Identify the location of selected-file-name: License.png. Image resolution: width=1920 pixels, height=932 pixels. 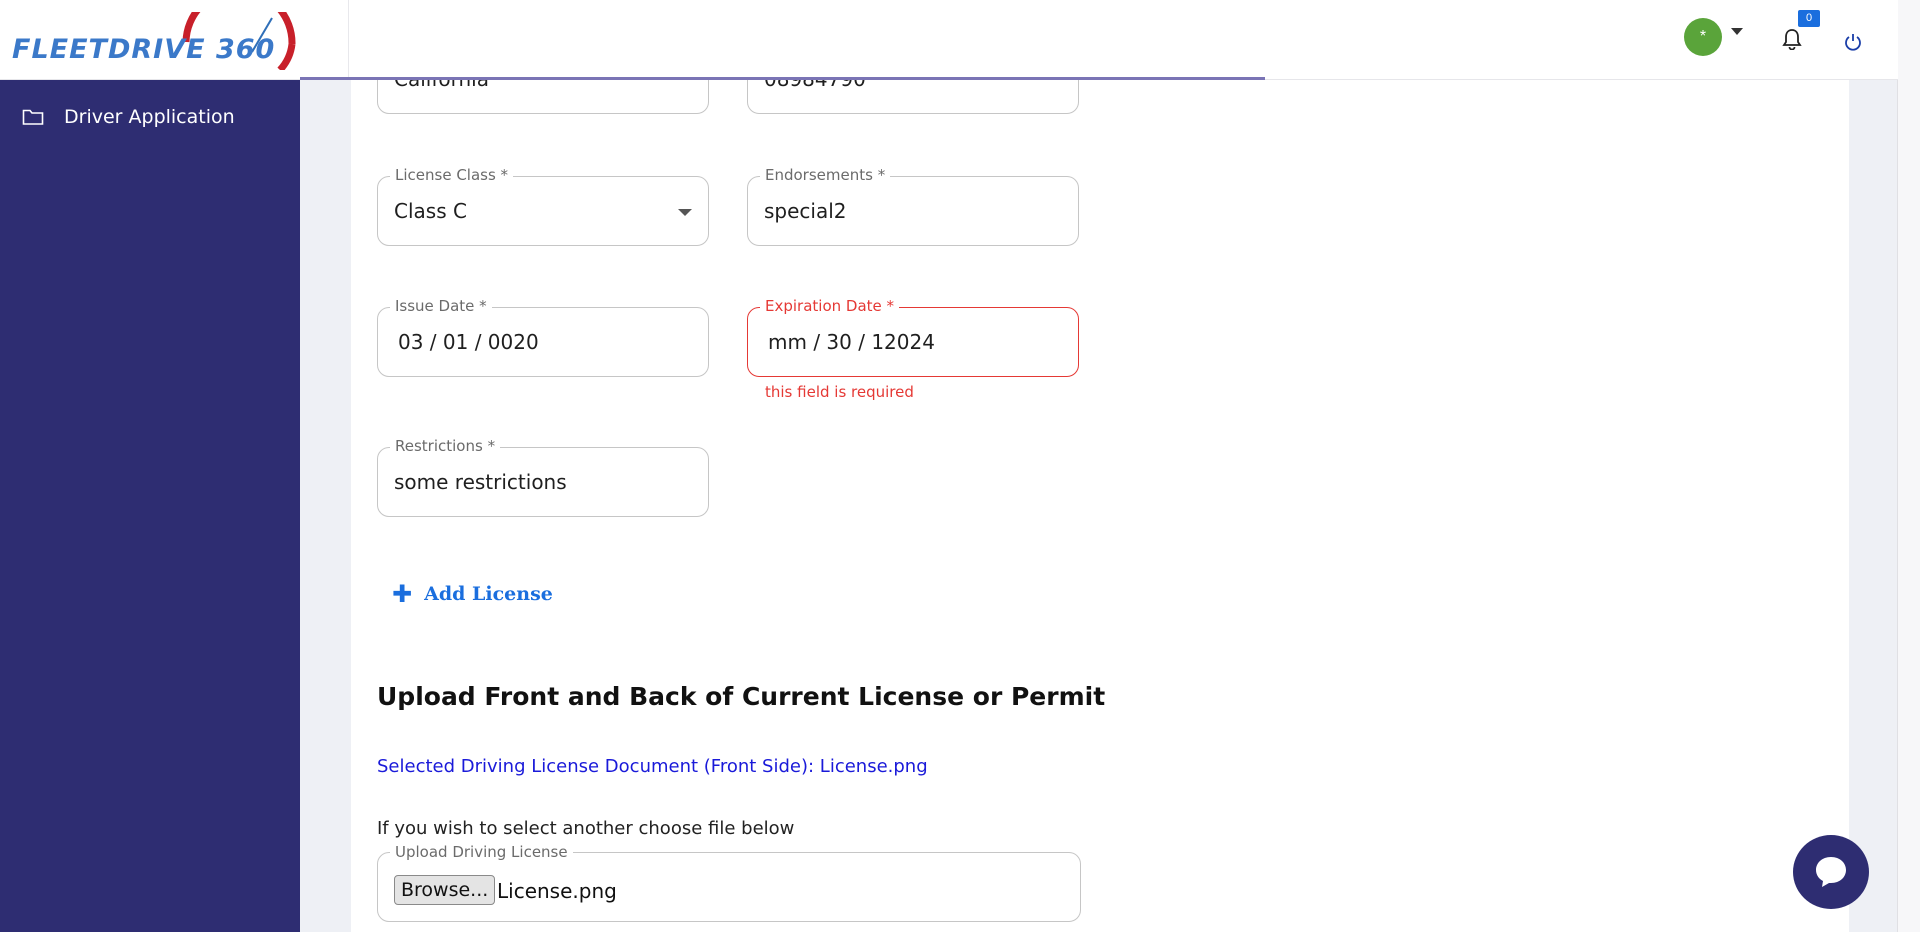
(557, 891).